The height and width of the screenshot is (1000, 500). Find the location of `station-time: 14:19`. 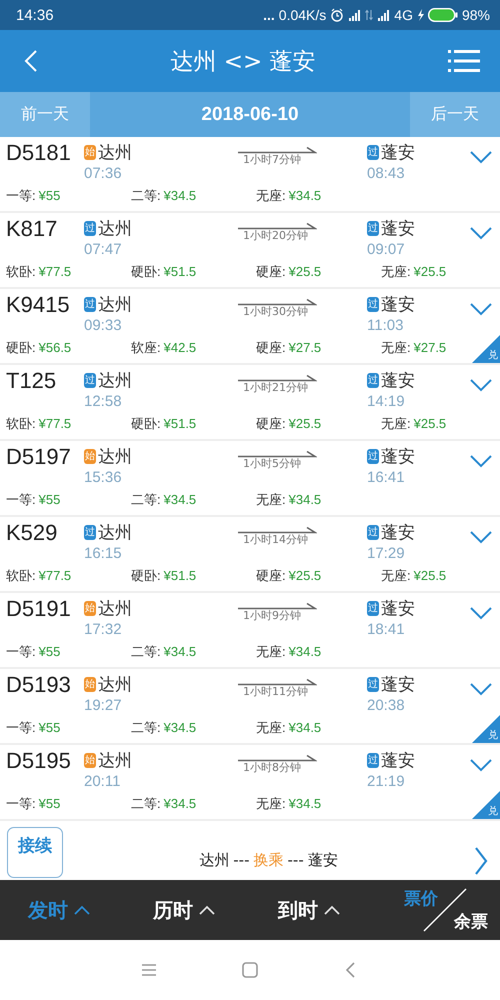

station-time: 14:19 is located at coordinates (386, 401).